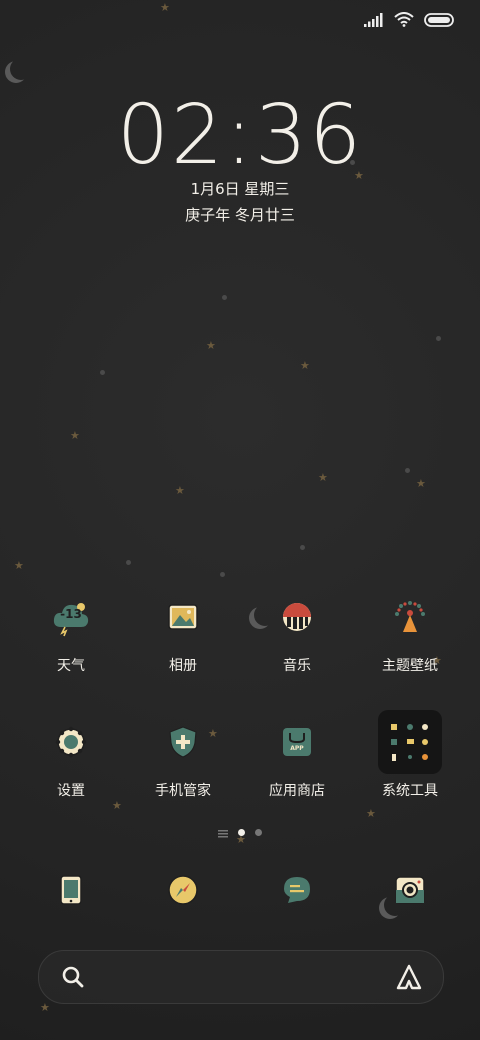 The width and height of the screenshot is (480, 1040). I want to click on camera-icon, so click(410, 890).